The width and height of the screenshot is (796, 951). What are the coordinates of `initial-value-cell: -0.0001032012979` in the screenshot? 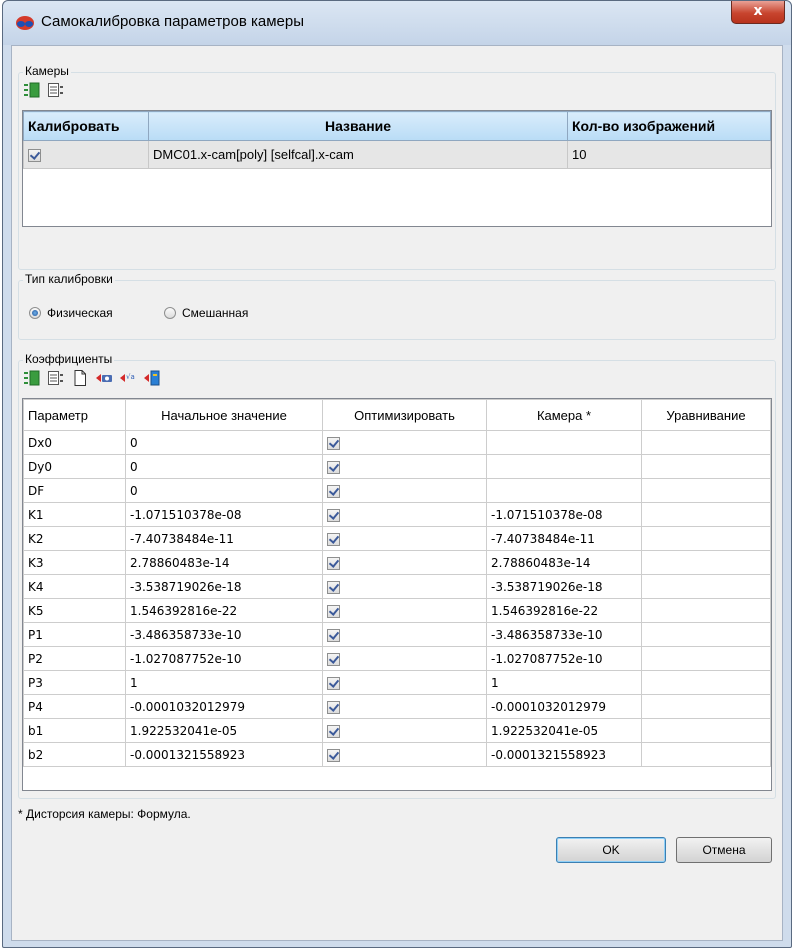 It's located at (224, 706).